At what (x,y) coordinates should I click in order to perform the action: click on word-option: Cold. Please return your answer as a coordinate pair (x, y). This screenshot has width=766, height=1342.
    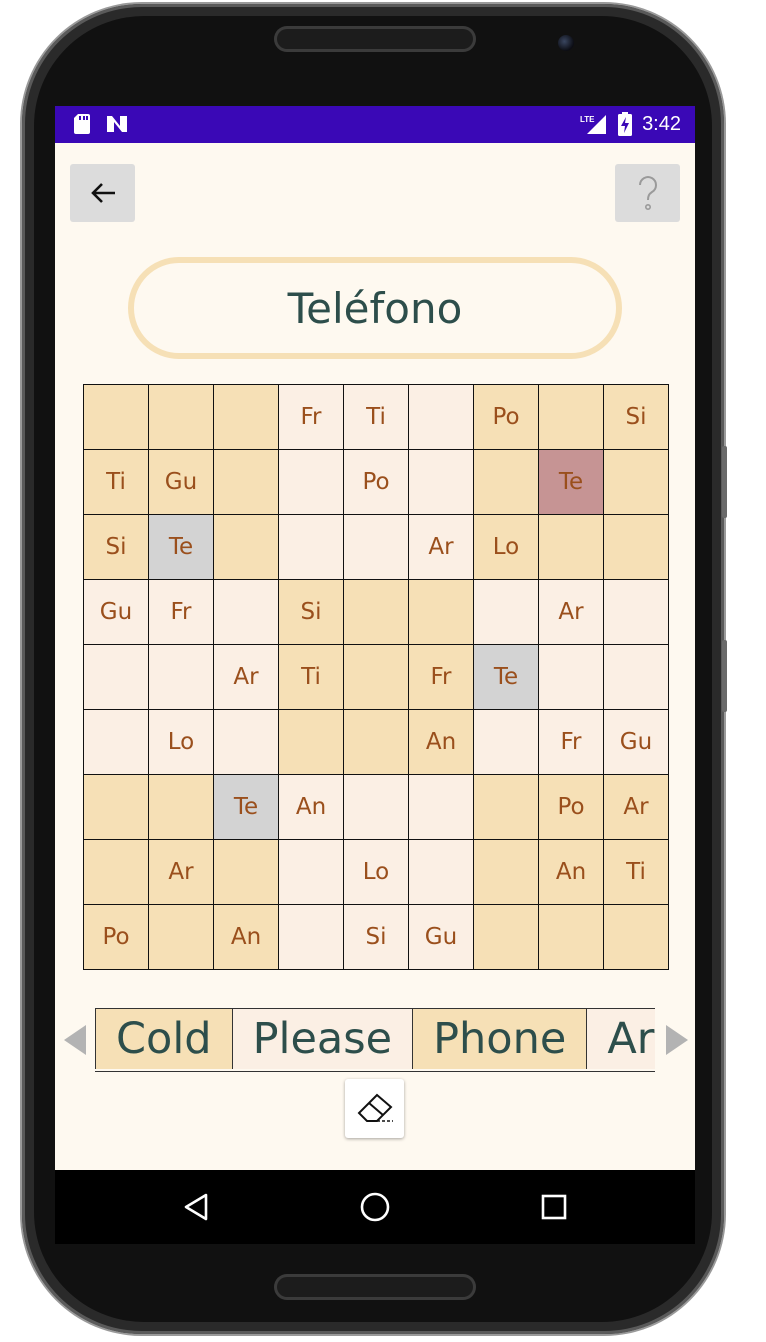
    Looking at the image, I should click on (163, 1039).